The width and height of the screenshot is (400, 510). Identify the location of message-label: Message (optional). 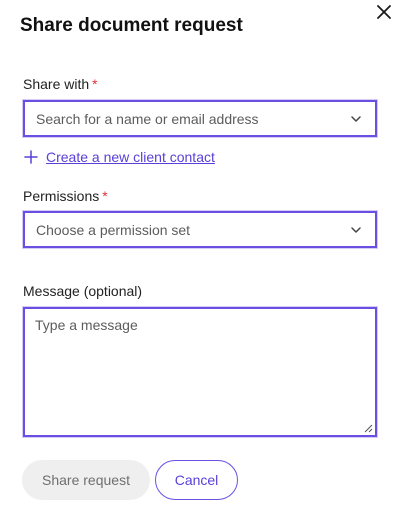
(83, 291).